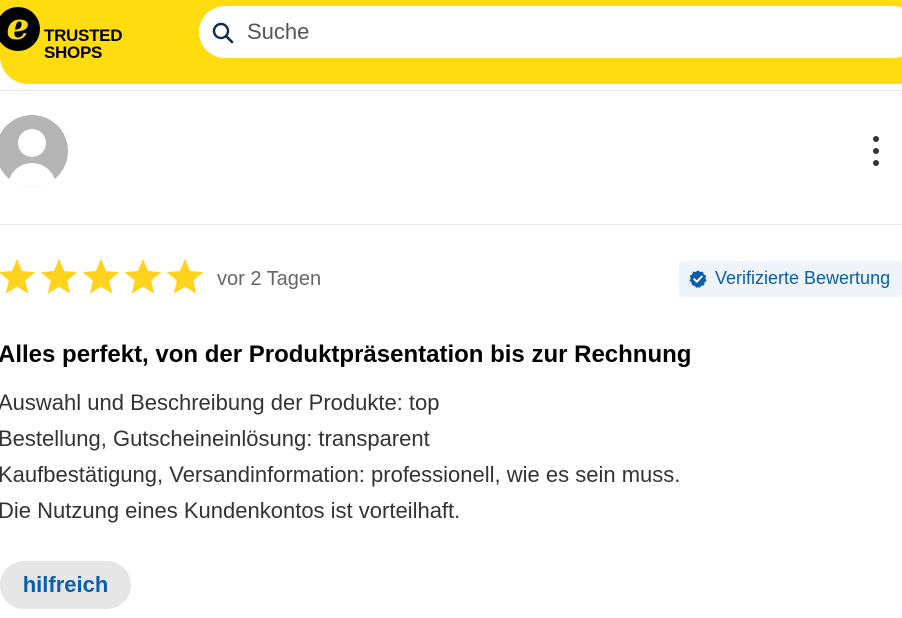 This screenshot has width=902, height=618. I want to click on trusted-shops-logo: e TRUSTED SHOPS, so click(70, 35).